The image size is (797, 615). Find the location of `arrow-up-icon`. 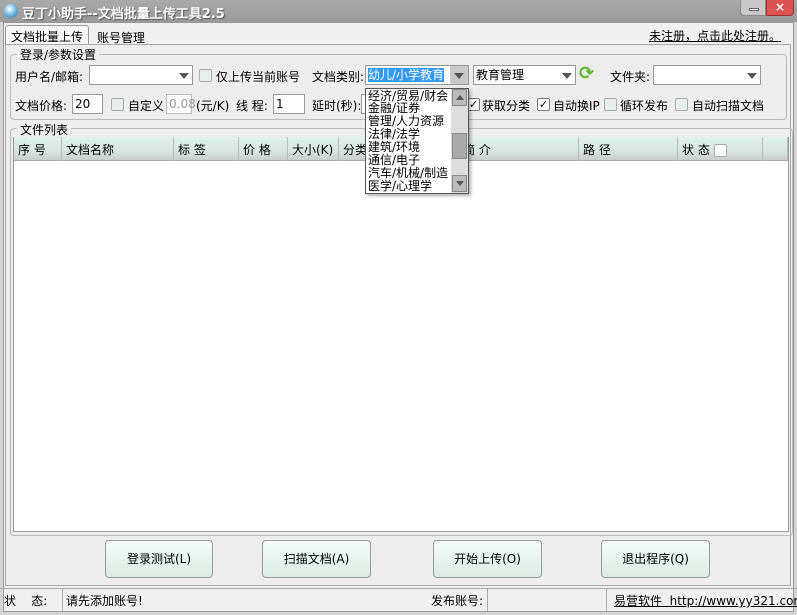

arrow-up-icon is located at coordinates (460, 97).